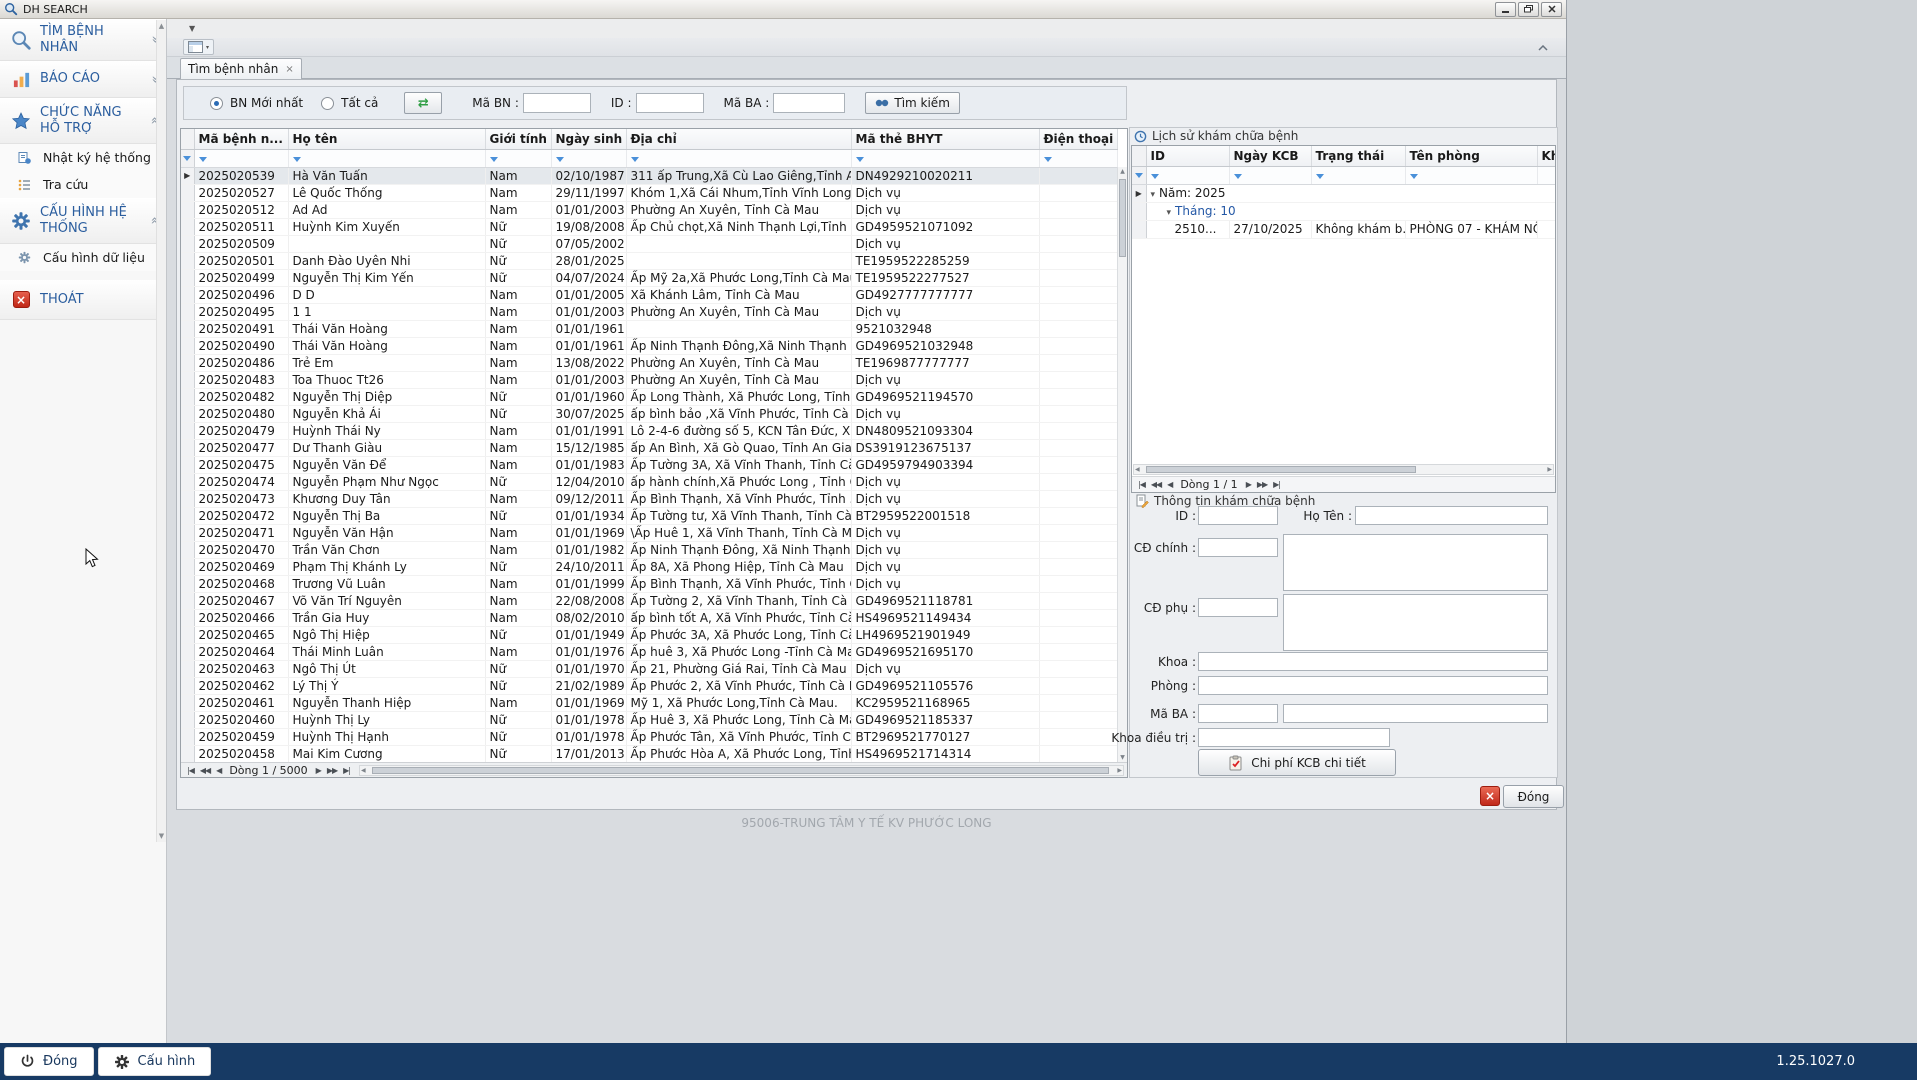  Describe the element at coordinates (241, 431) in the screenshot. I see `table-cell: 2025020479` at that location.